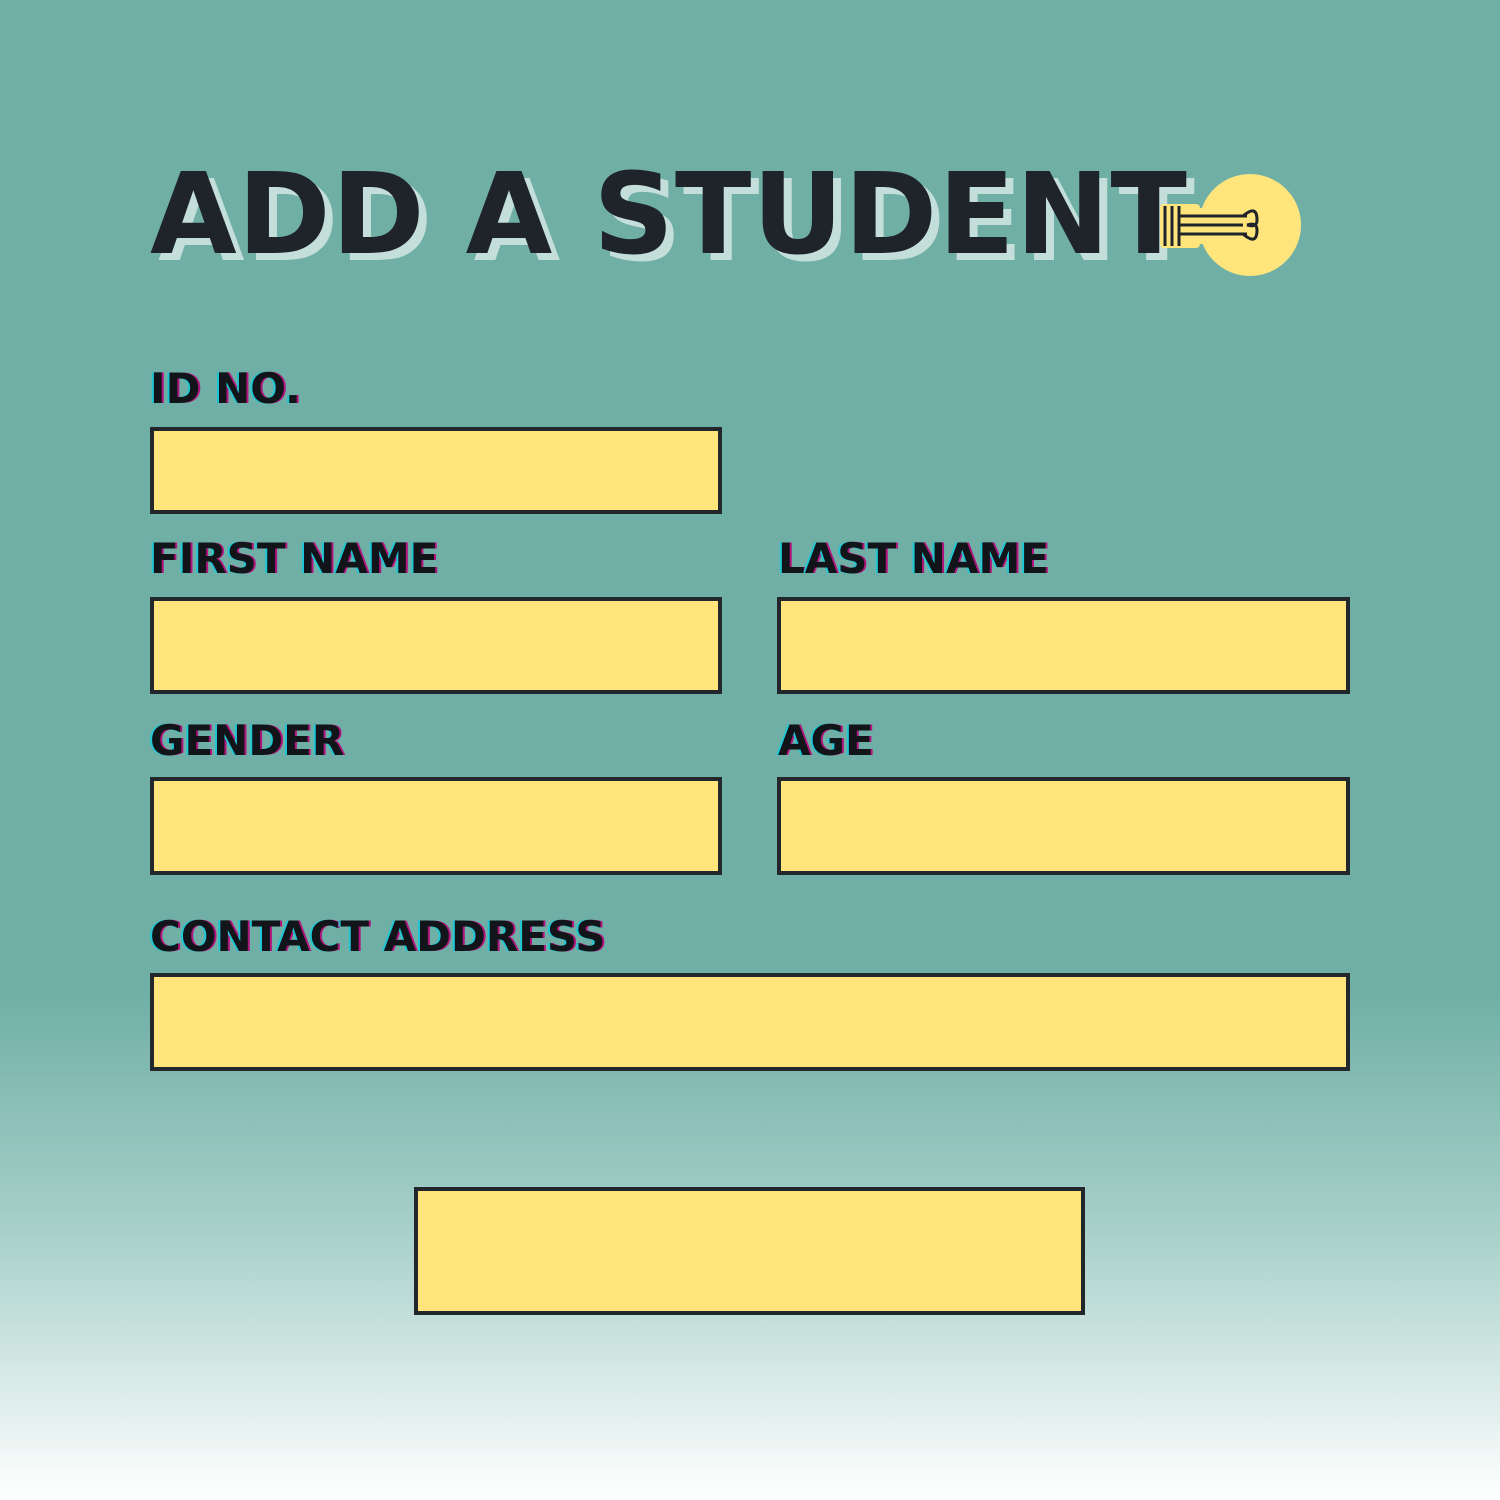  I want to click on id-no-label: ID NO., so click(225, 388).